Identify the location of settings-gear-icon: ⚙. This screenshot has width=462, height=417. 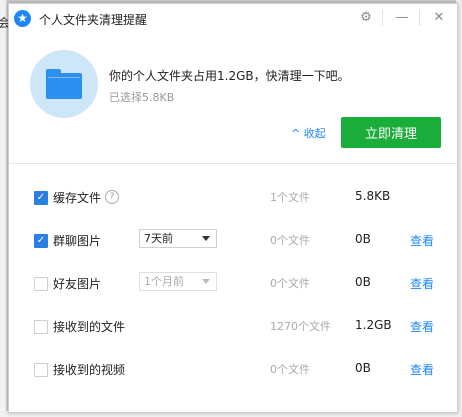
(366, 18).